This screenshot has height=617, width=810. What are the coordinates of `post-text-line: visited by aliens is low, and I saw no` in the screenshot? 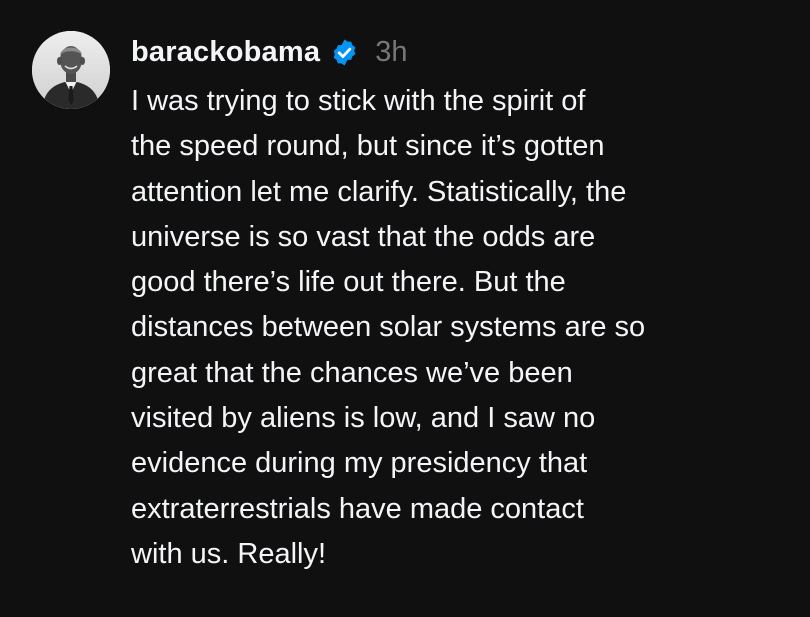 It's located at (363, 418).